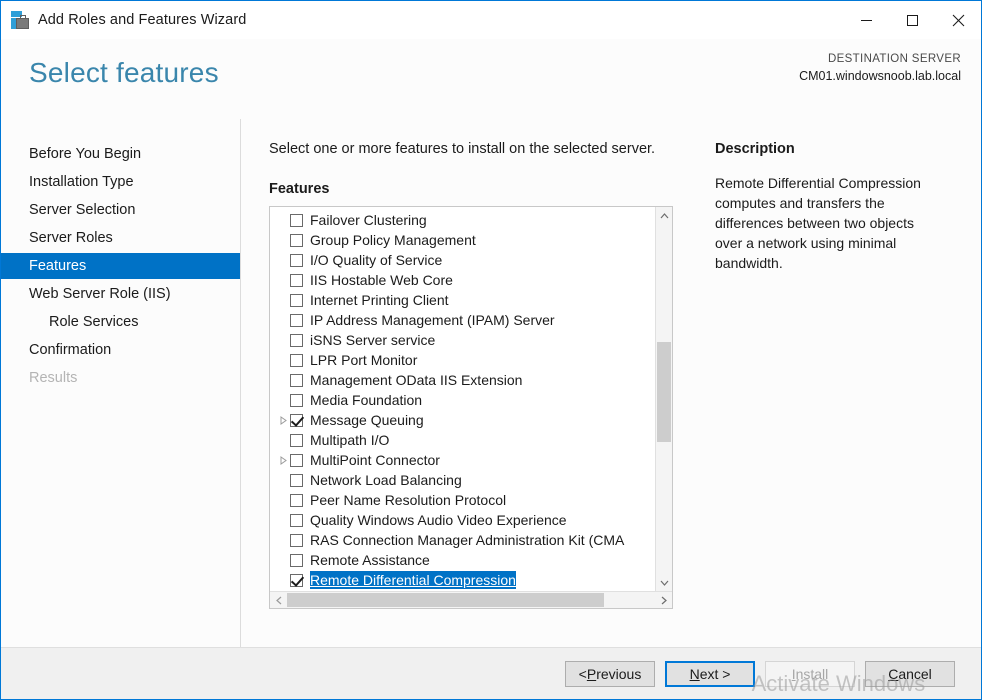  I want to click on features-vertical-scrollbar, so click(663, 399).